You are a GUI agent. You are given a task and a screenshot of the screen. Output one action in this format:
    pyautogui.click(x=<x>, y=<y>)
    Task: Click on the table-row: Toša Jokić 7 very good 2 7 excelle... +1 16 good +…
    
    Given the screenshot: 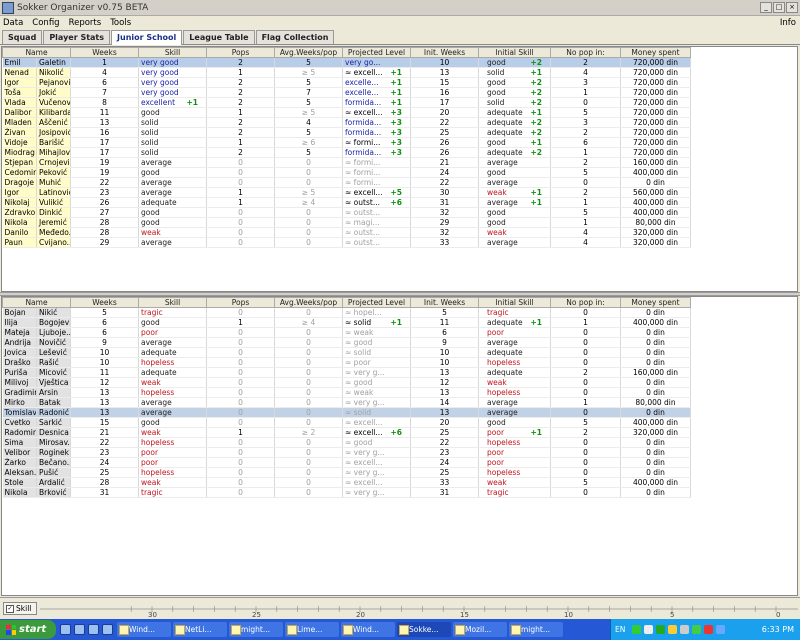 What is the action you would take?
    pyautogui.click(x=347, y=92)
    